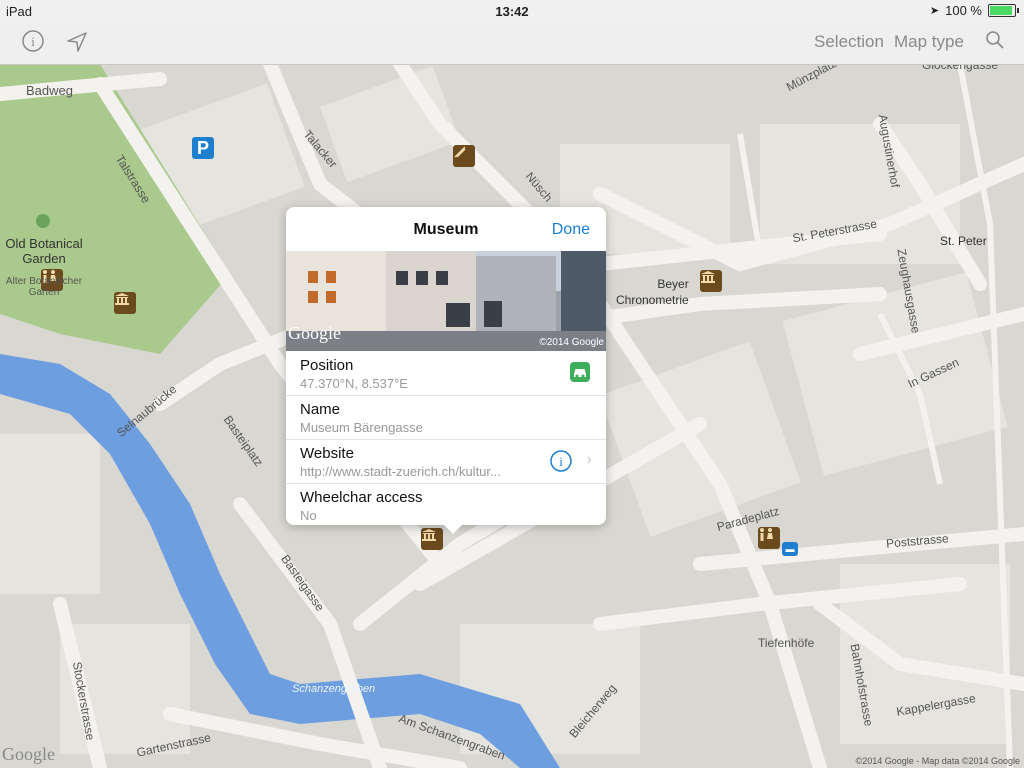  What do you see at coordinates (49, 90) in the screenshot?
I see `street-label: Badweg` at bounding box center [49, 90].